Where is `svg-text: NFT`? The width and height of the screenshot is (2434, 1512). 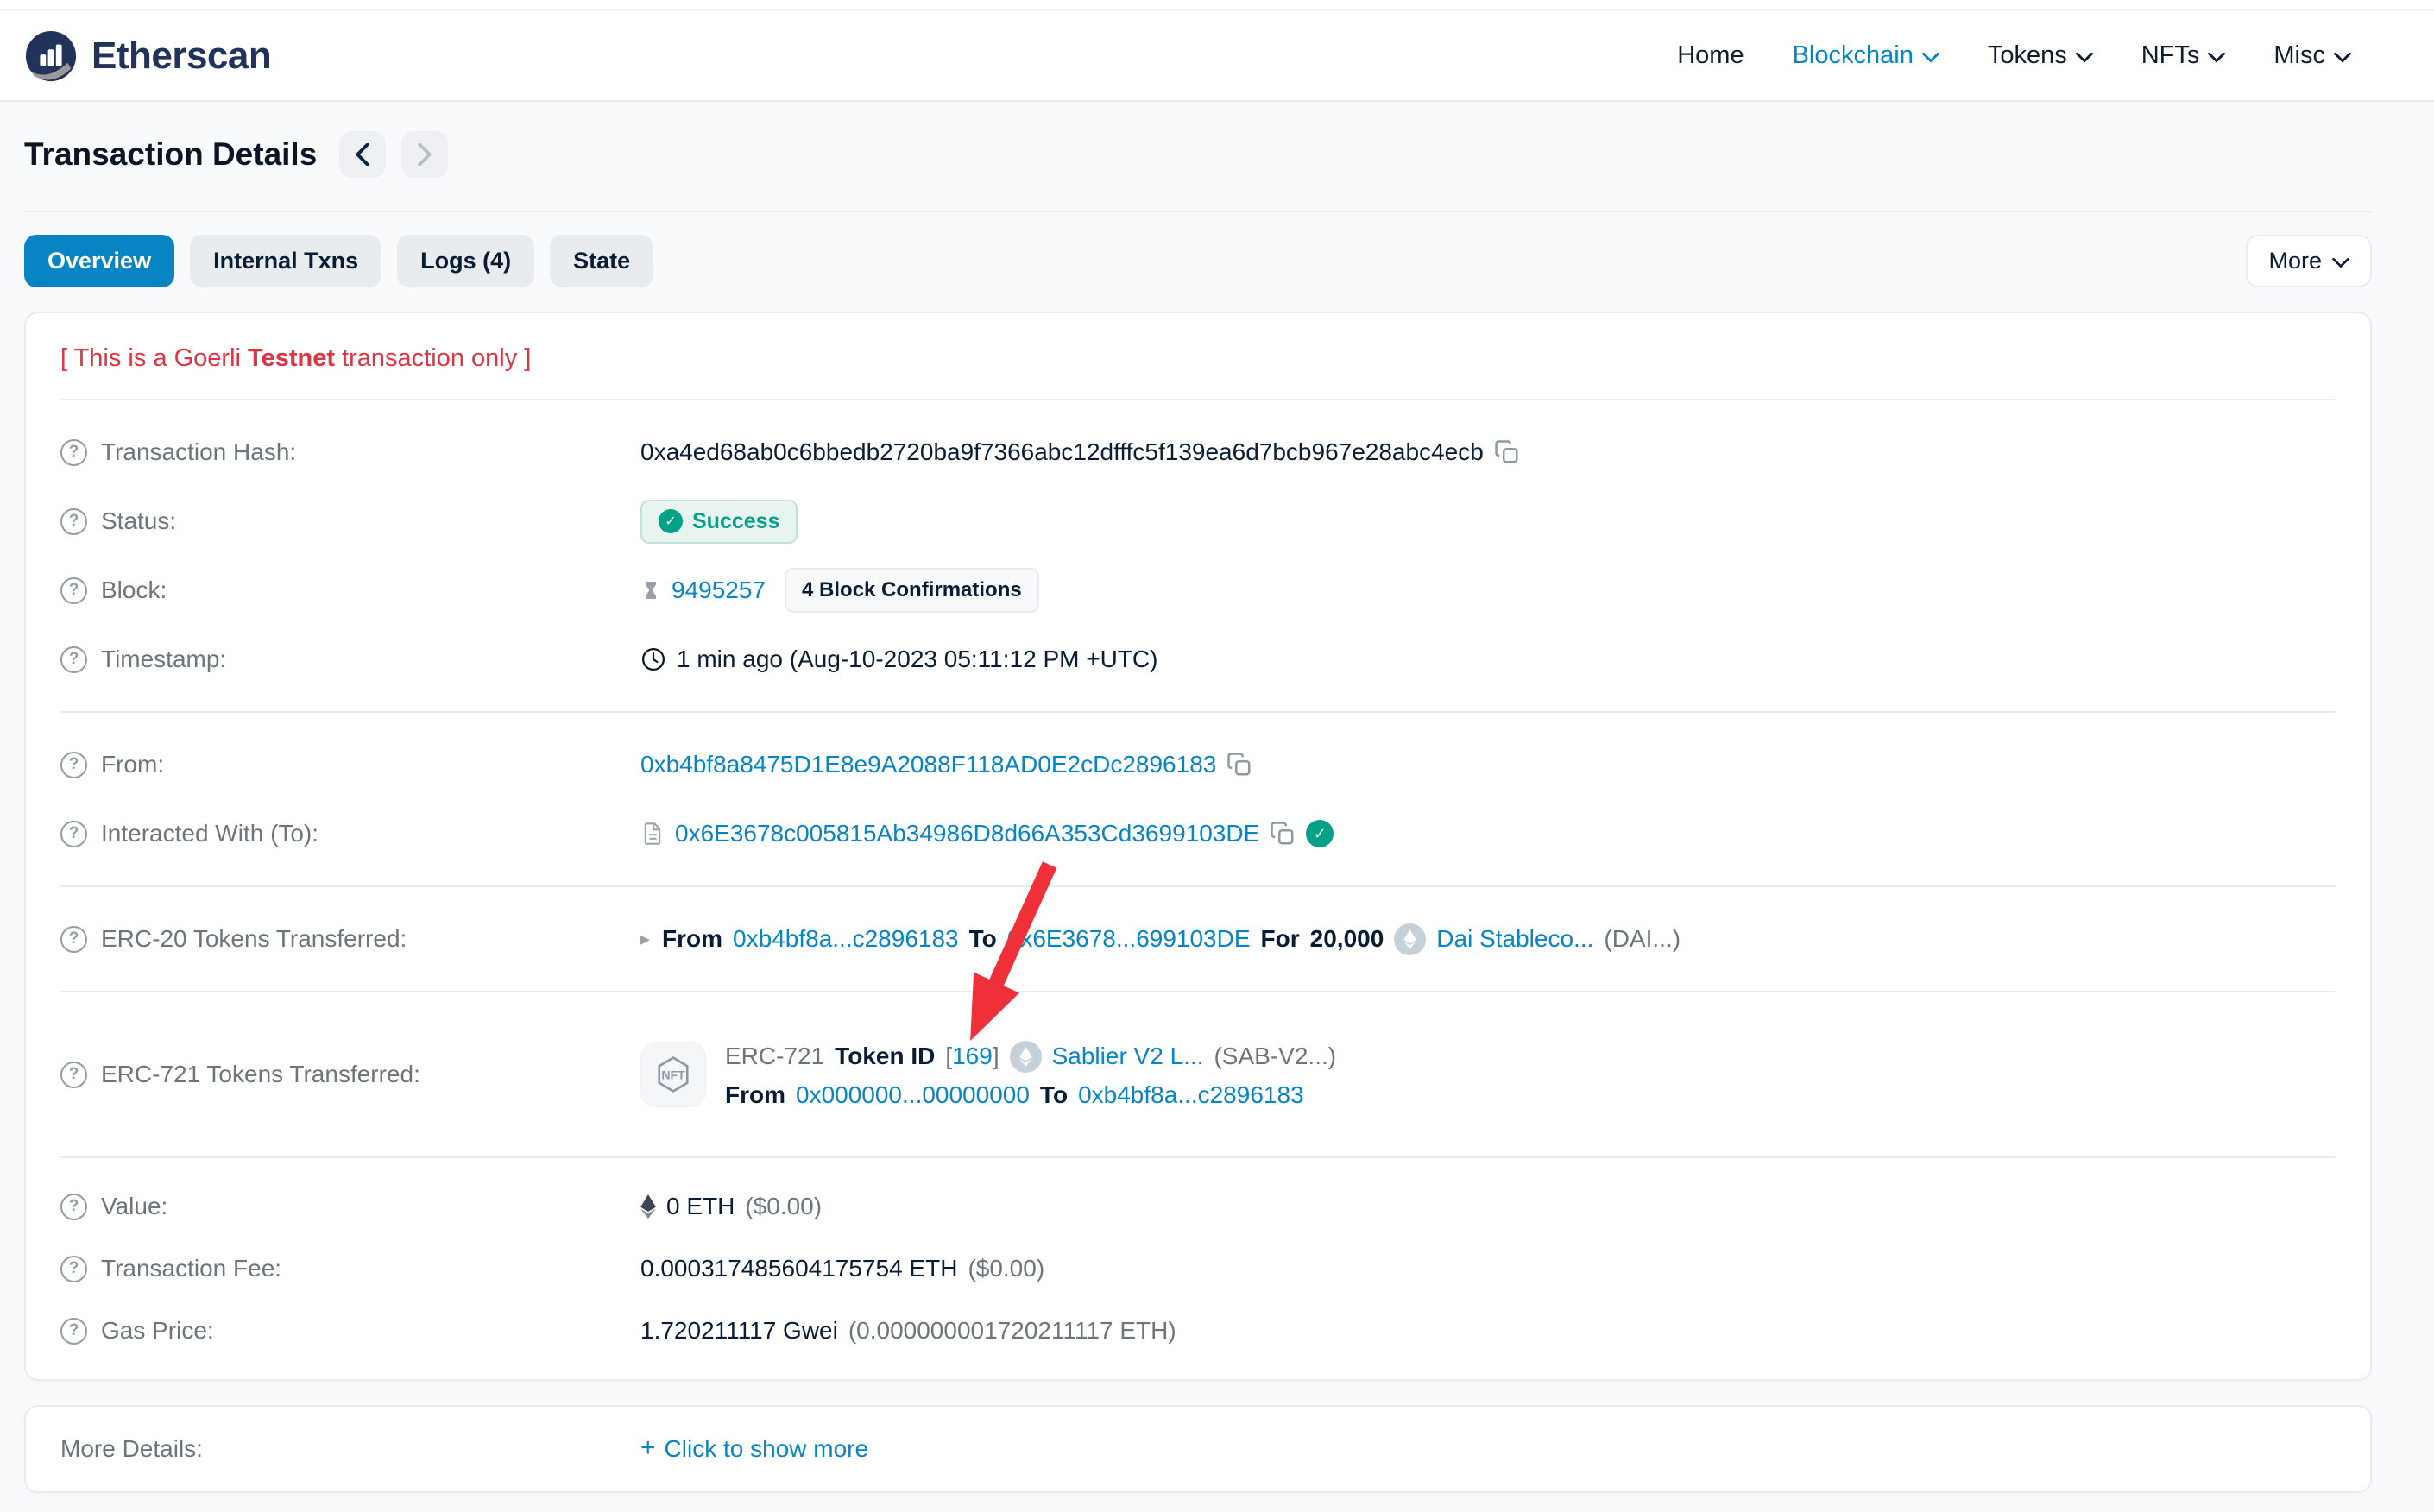
svg-text: NFT is located at coordinates (673, 1074).